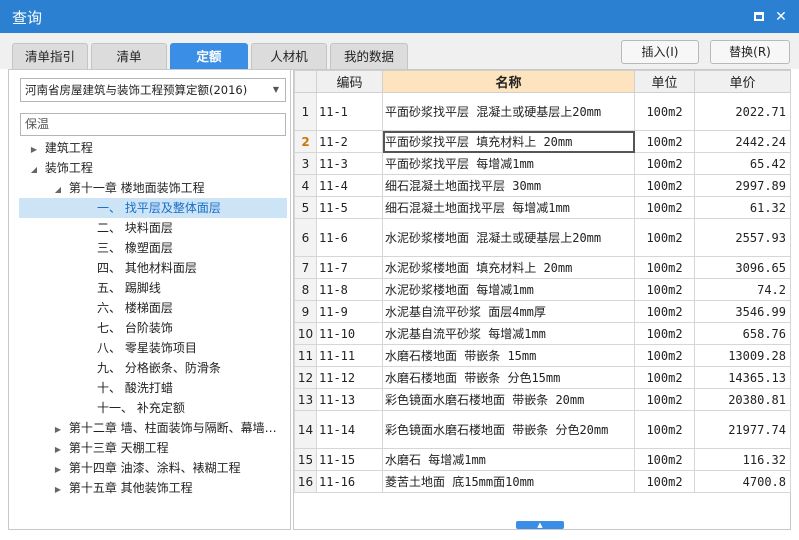 This screenshot has height=540, width=799. I want to click on code-cell: 11-1, so click(349, 111).